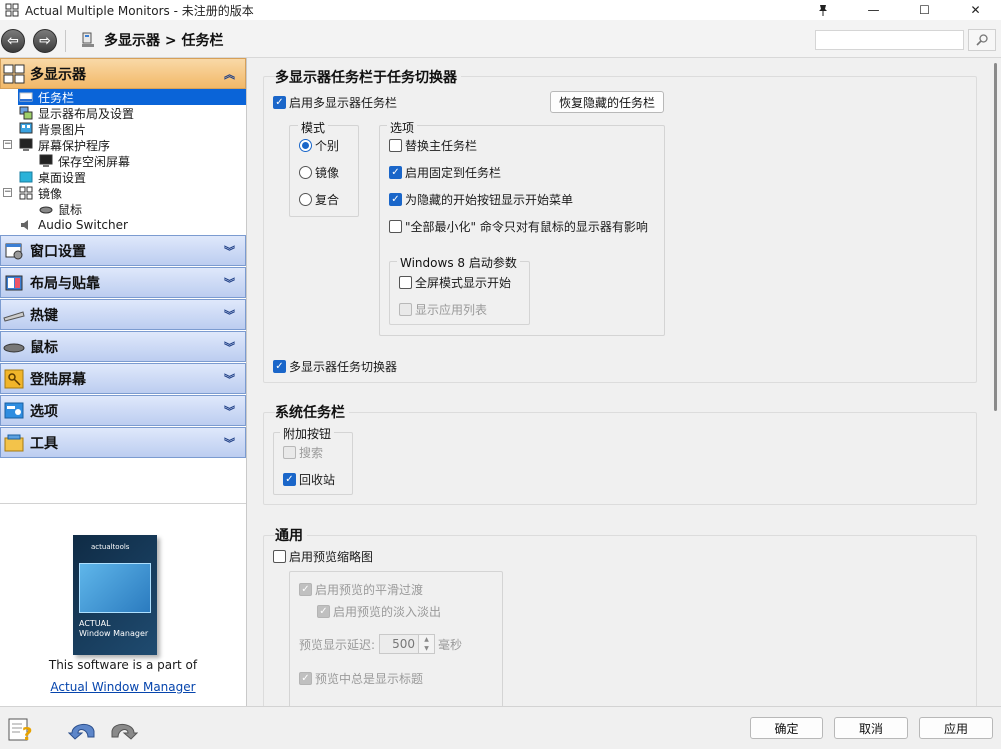  What do you see at coordinates (14, 74) in the screenshot?
I see `multi-monitor-icon` at bounding box center [14, 74].